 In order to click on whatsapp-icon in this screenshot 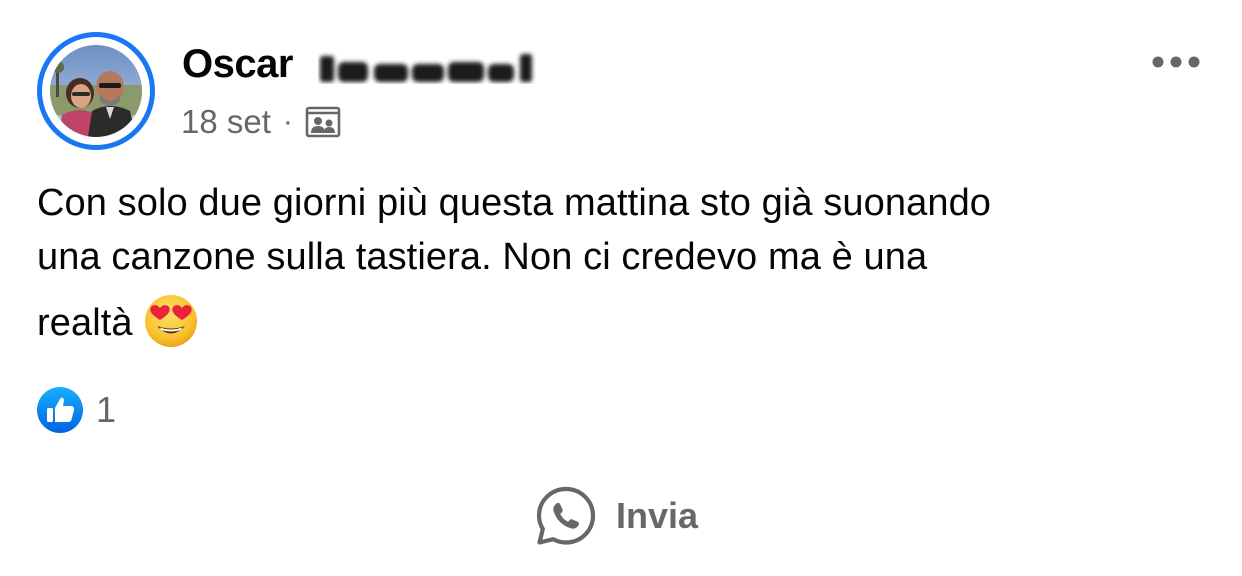, I will do `click(566, 516)`.